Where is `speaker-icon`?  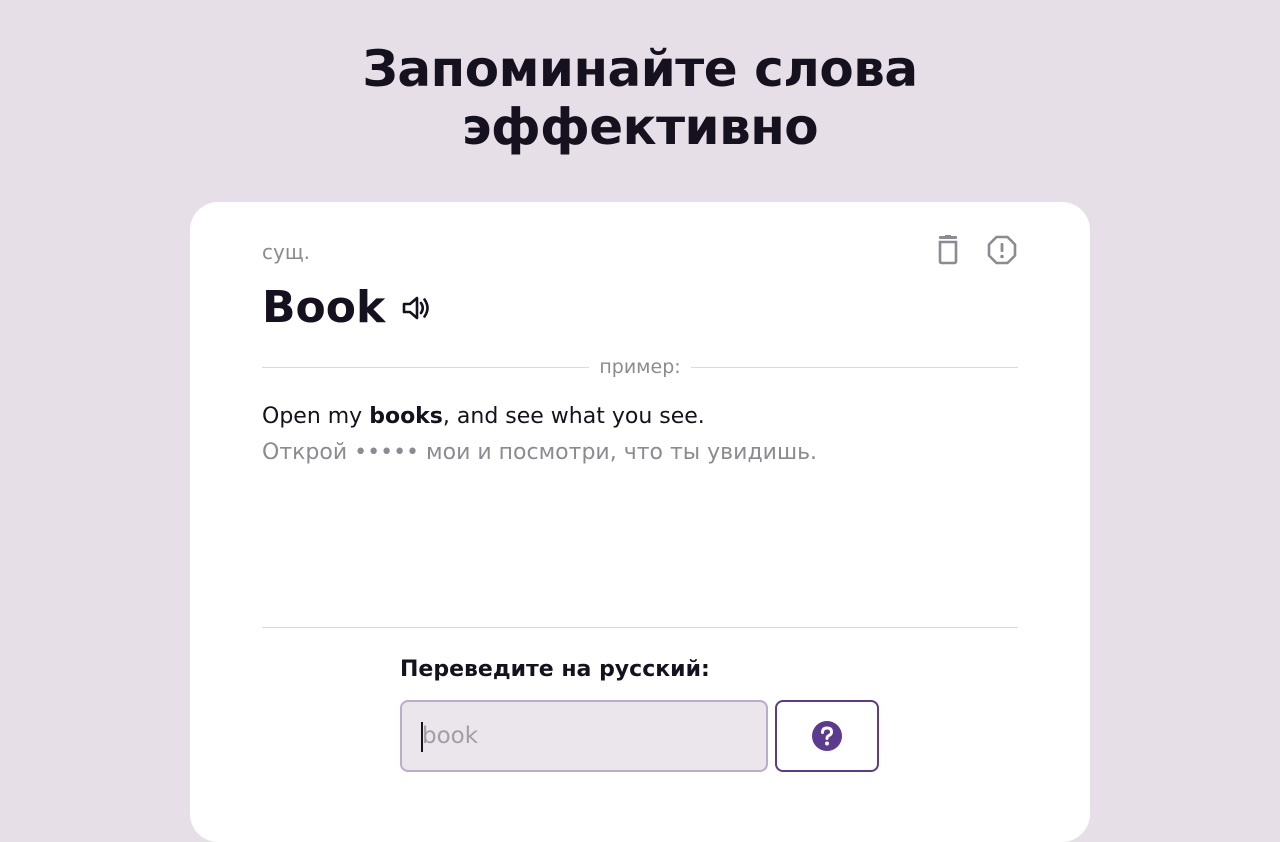
speaker-icon is located at coordinates (416, 308).